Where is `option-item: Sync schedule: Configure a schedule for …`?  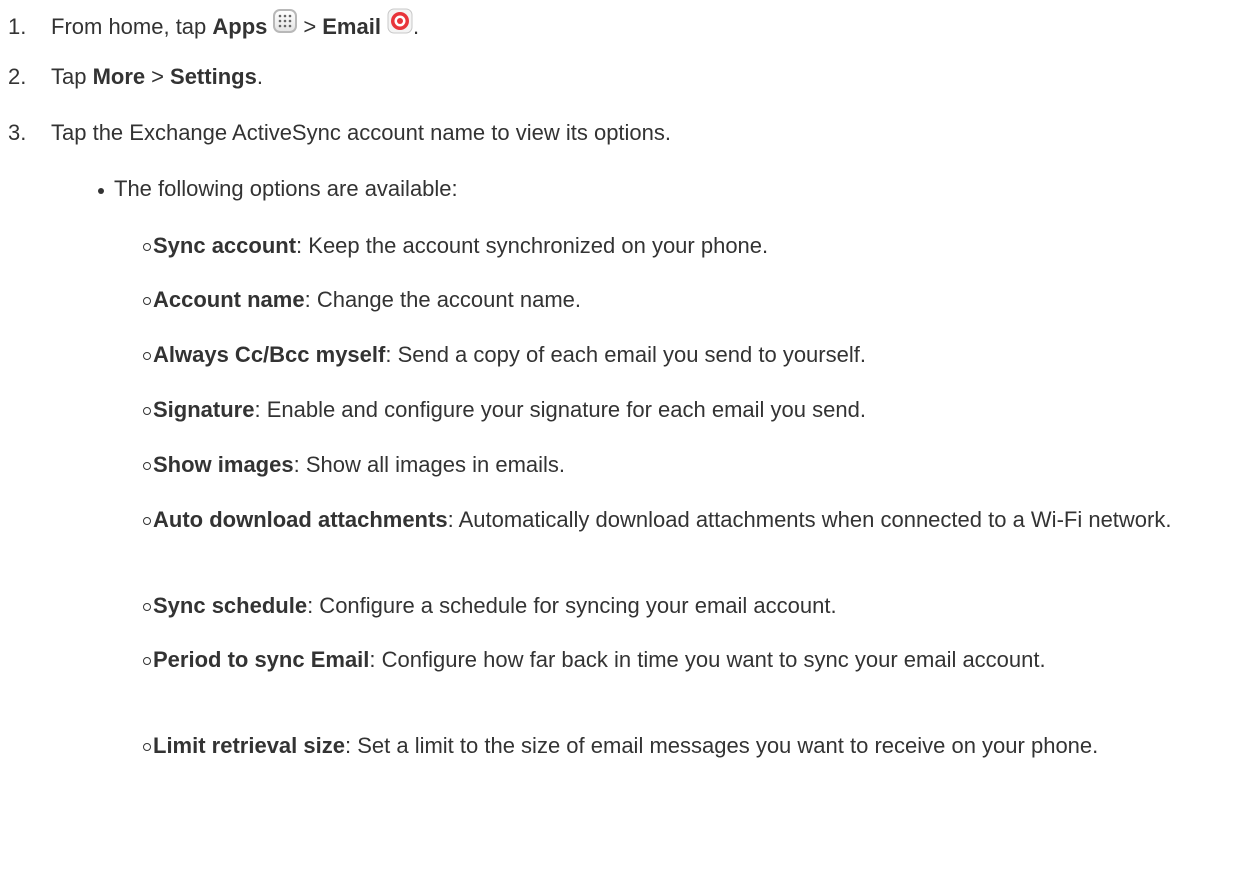
option-item: Sync schedule: Configure a schedule for … is located at coordinates (684, 606).